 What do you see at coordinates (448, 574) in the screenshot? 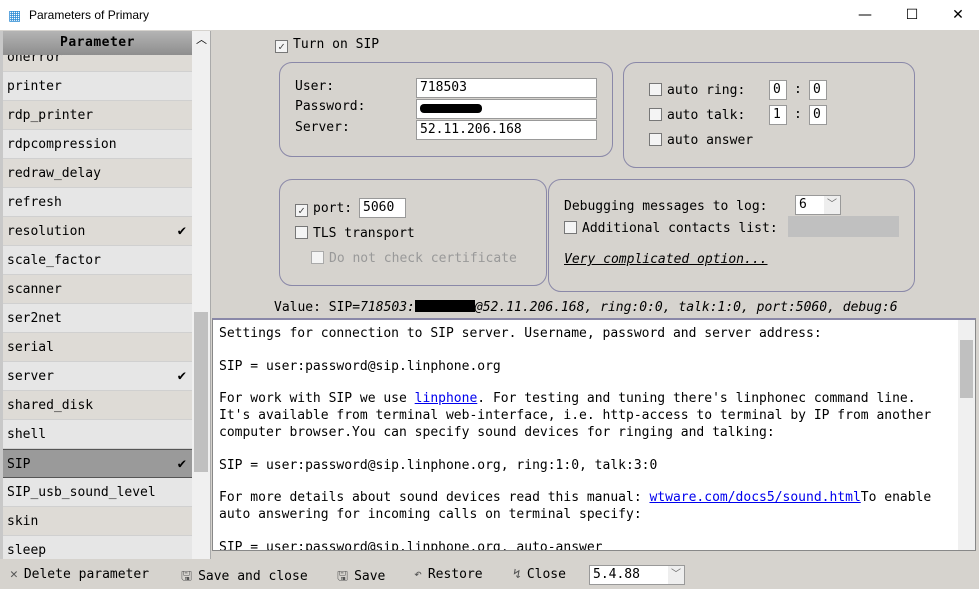
I see `restore-button: ↶ Restore` at bounding box center [448, 574].